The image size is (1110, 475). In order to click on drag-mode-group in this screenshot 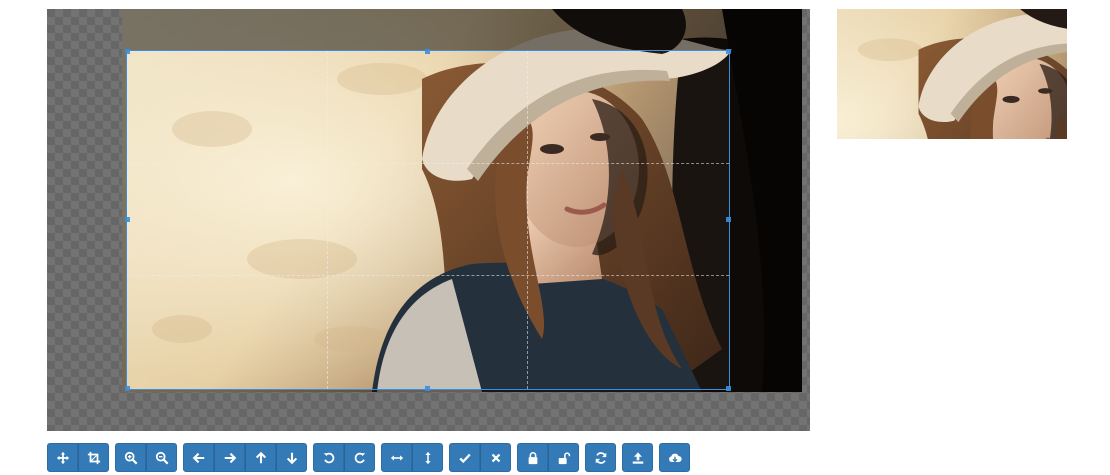, I will do `click(78, 457)`.